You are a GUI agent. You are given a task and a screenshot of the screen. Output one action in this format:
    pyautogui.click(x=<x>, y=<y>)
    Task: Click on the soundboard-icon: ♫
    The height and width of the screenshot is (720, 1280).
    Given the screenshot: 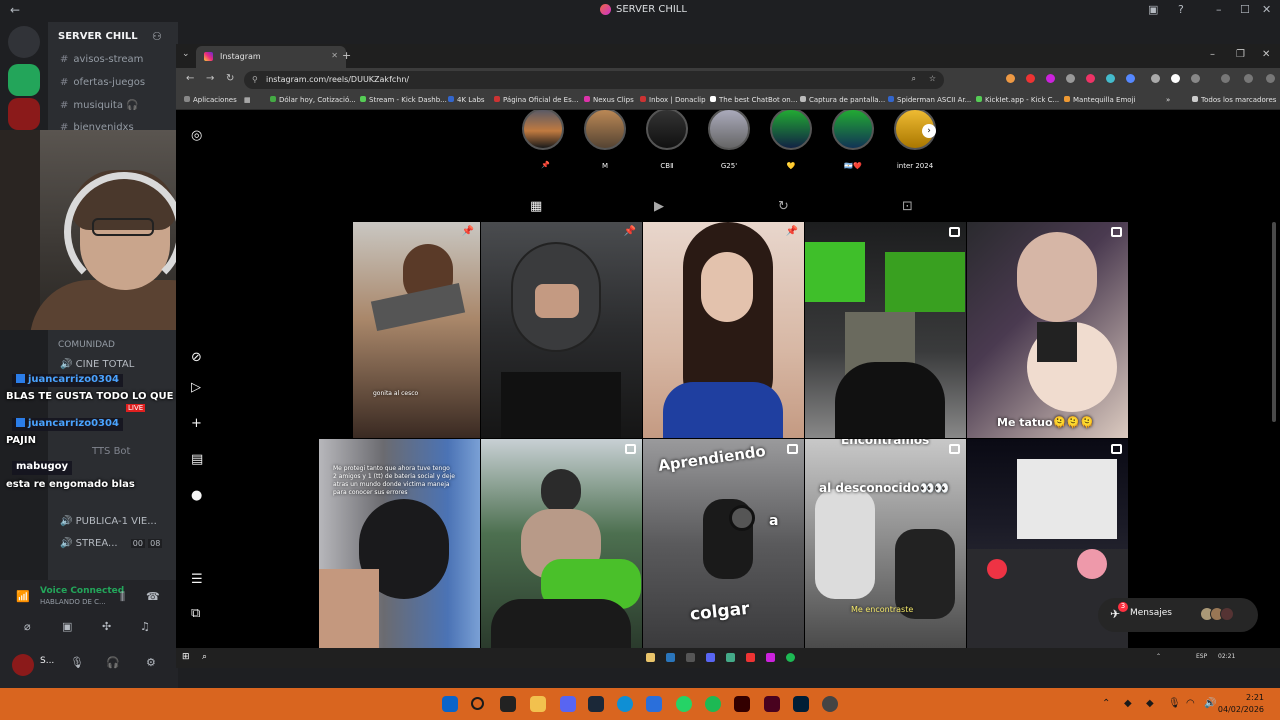 What is the action you would take?
    pyautogui.click(x=145, y=626)
    